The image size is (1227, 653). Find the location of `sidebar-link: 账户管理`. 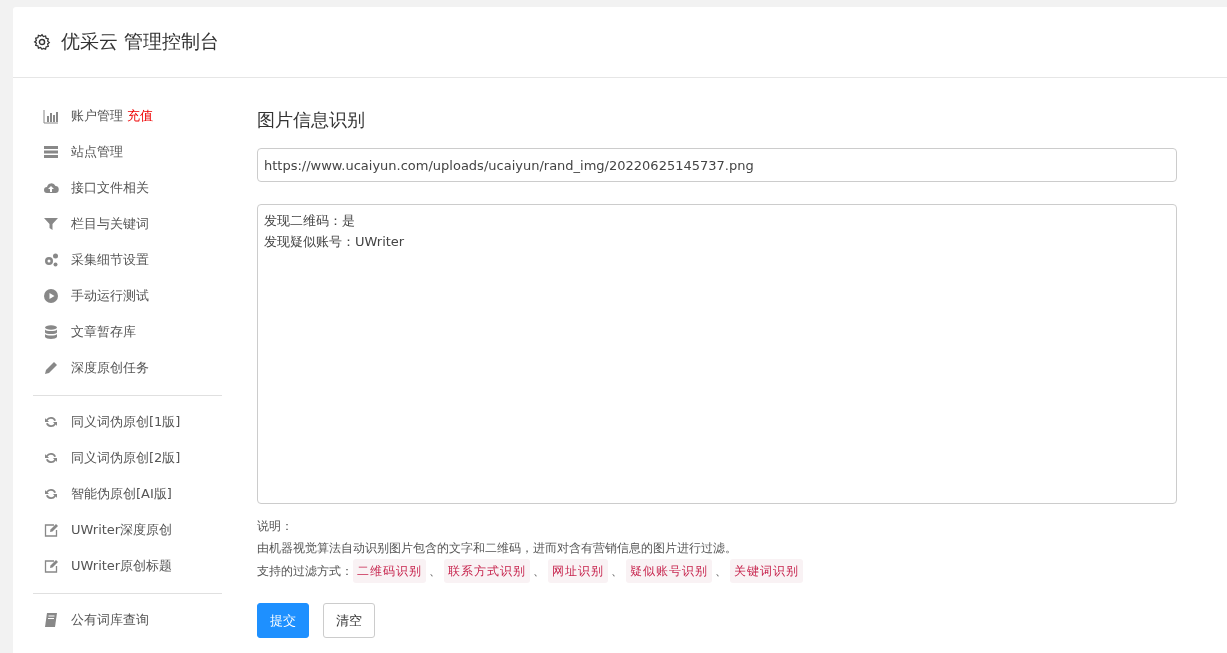

sidebar-link: 账户管理 is located at coordinates (97, 116).